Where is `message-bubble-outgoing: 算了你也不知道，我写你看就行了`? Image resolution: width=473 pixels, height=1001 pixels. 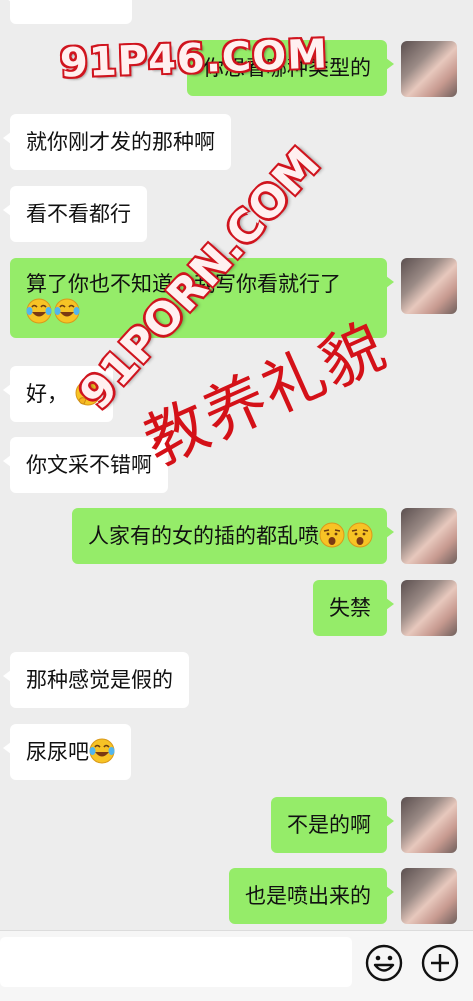
message-bubble-outgoing: 算了你也不知道，我写你看就行了 is located at coordinates (202, 298).